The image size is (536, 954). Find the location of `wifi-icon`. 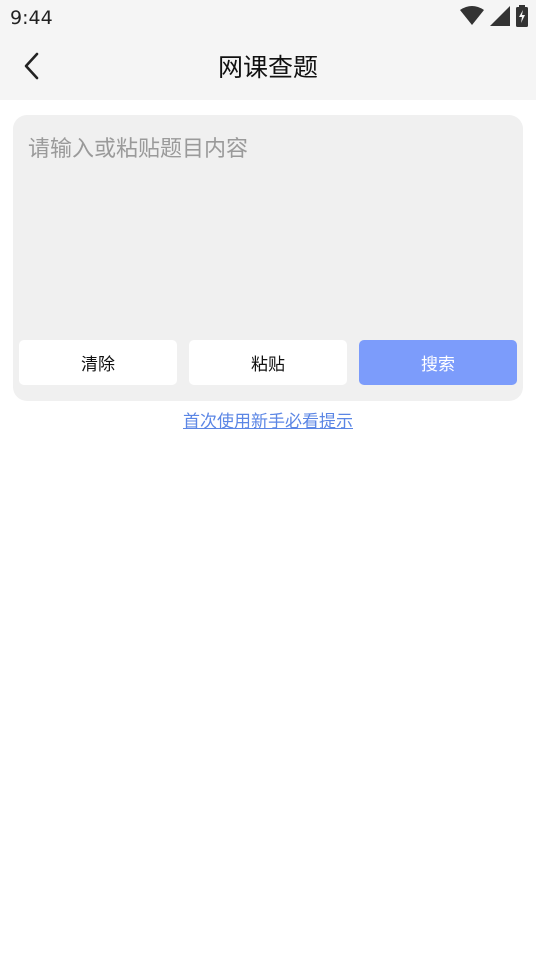

wifi-icon is located at coordinates (472, 18).